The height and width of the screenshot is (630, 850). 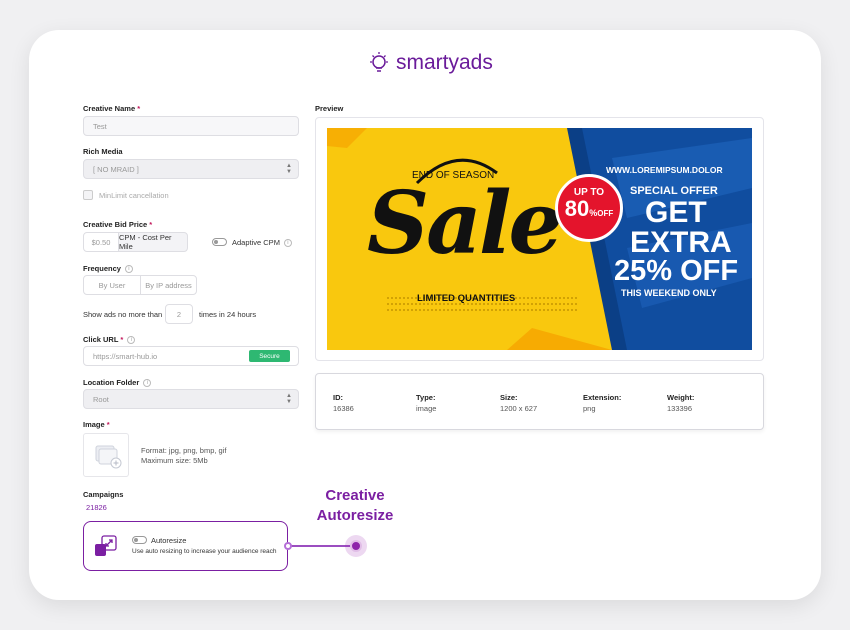 I want to click on image-formats: Format: jpg, png, bmp, gif, so click(x=184, y=450).